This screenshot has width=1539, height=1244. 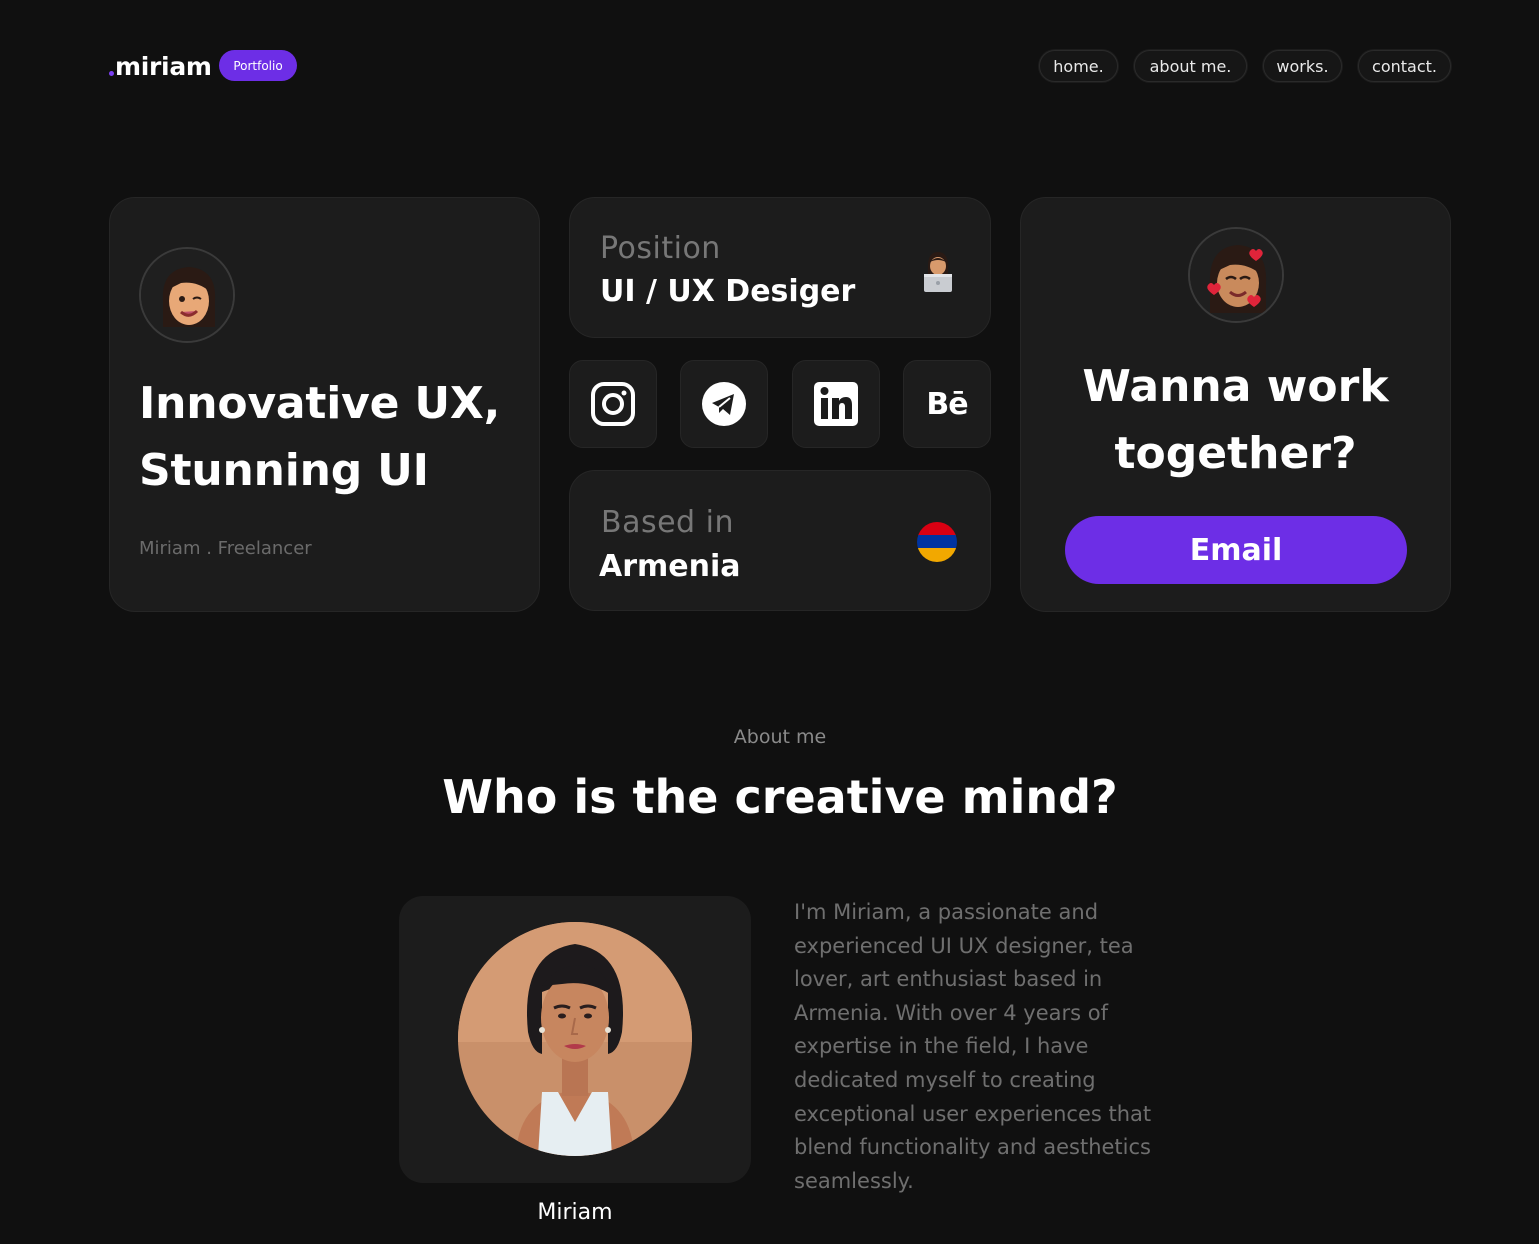 What do you see at coordinates (1235, 420) in the screenshot?
I see `cta-title: Wanna work together?` at bounding box center [1235, 420].